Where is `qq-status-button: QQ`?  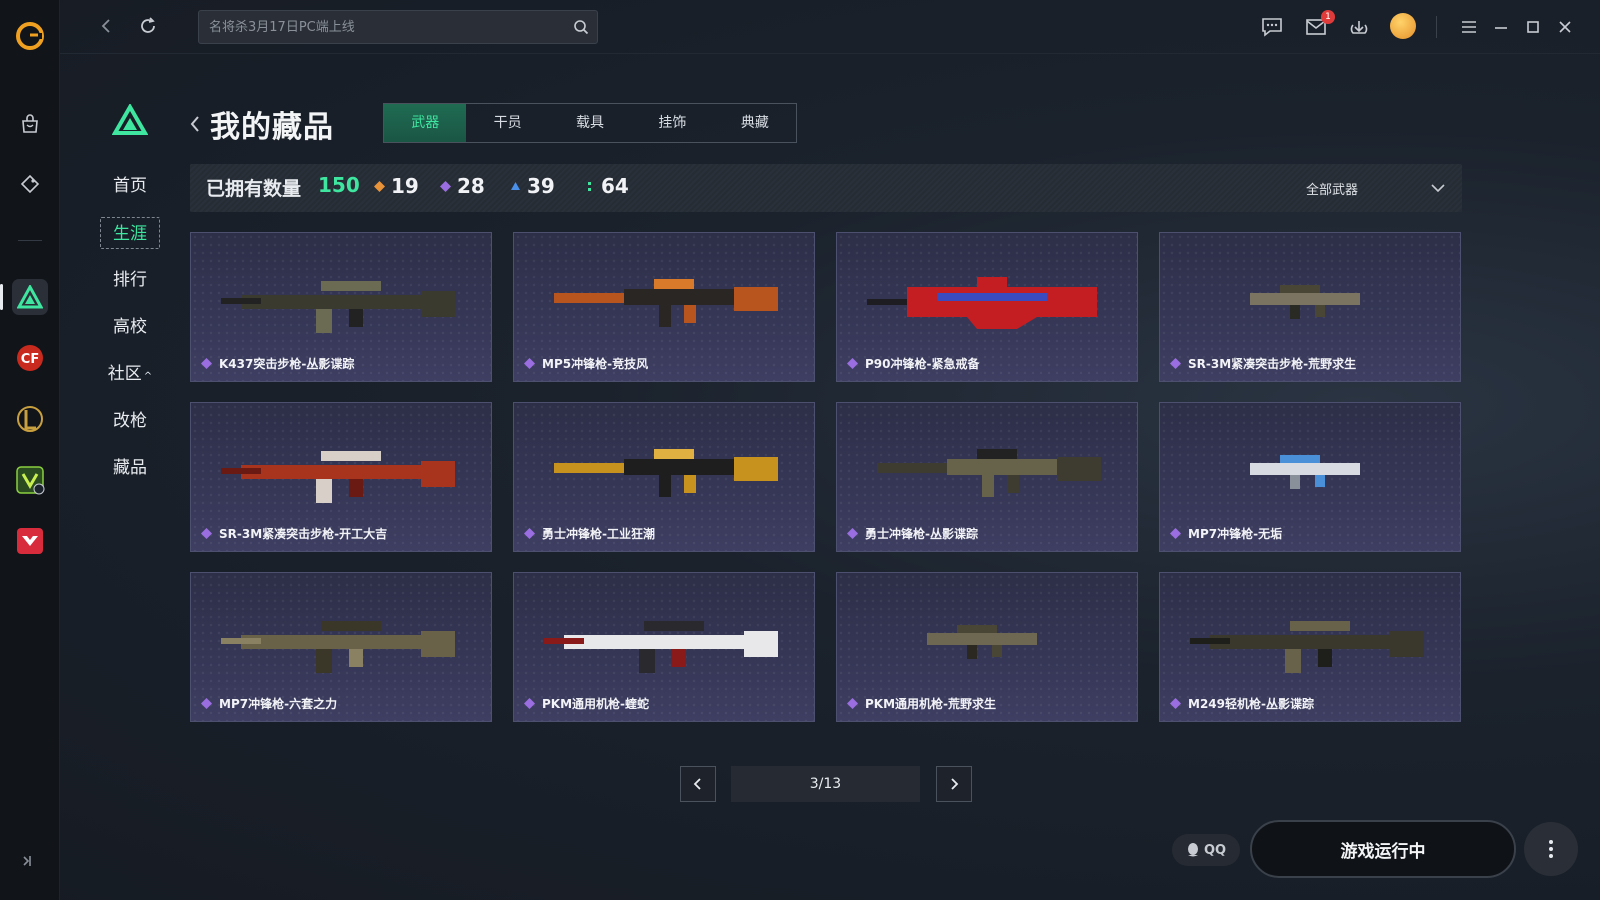
qq-status-button: QQ is located at coordinates (1206, 850).